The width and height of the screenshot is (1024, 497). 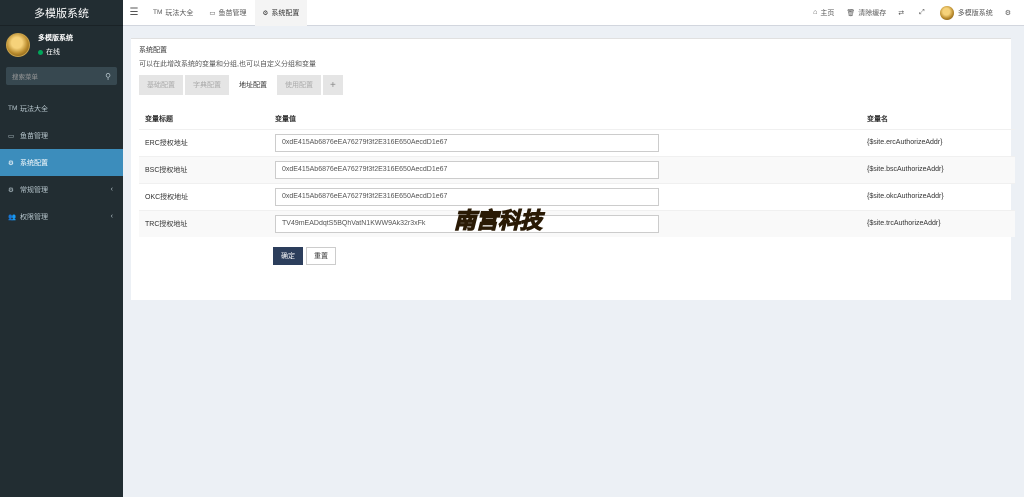 I want to click on variable-title: BSC授权地址, so click(x=204, y=169).